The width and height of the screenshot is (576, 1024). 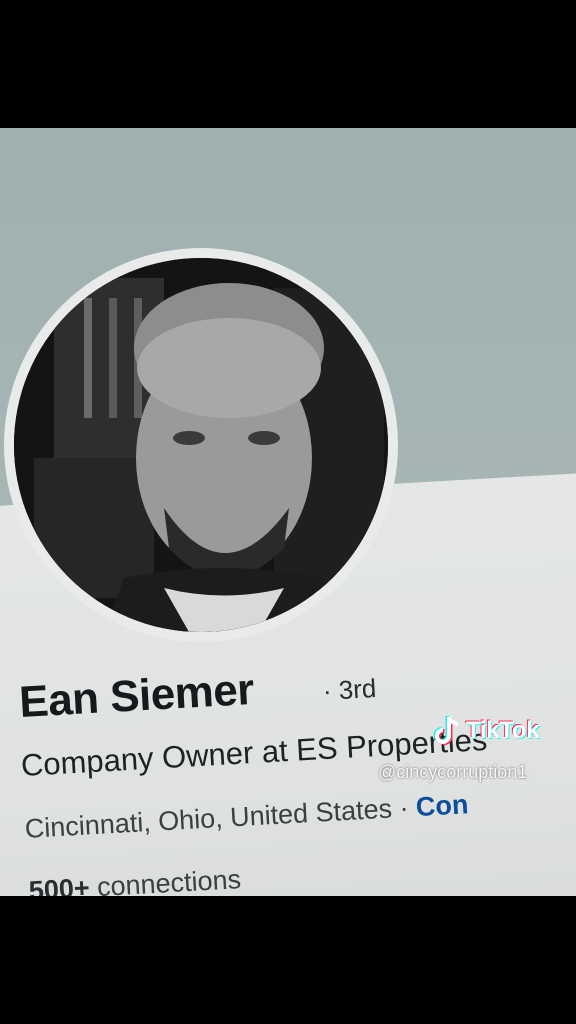 What do you see at coordinates (59, 884) in the screenshot?
I see `connections-count: 500+` at bounding box center [59, 884].